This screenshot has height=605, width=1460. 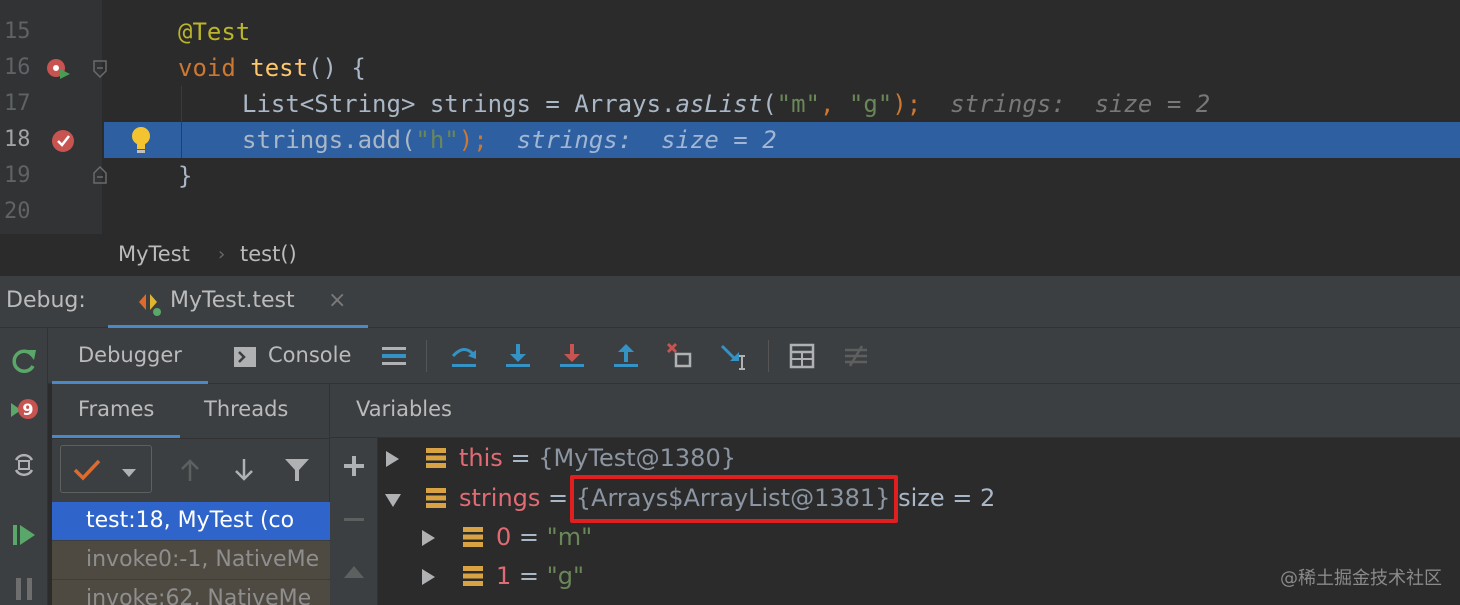 I want to click on breadcrumb-class: MyTest, so click(x=154, y=254).